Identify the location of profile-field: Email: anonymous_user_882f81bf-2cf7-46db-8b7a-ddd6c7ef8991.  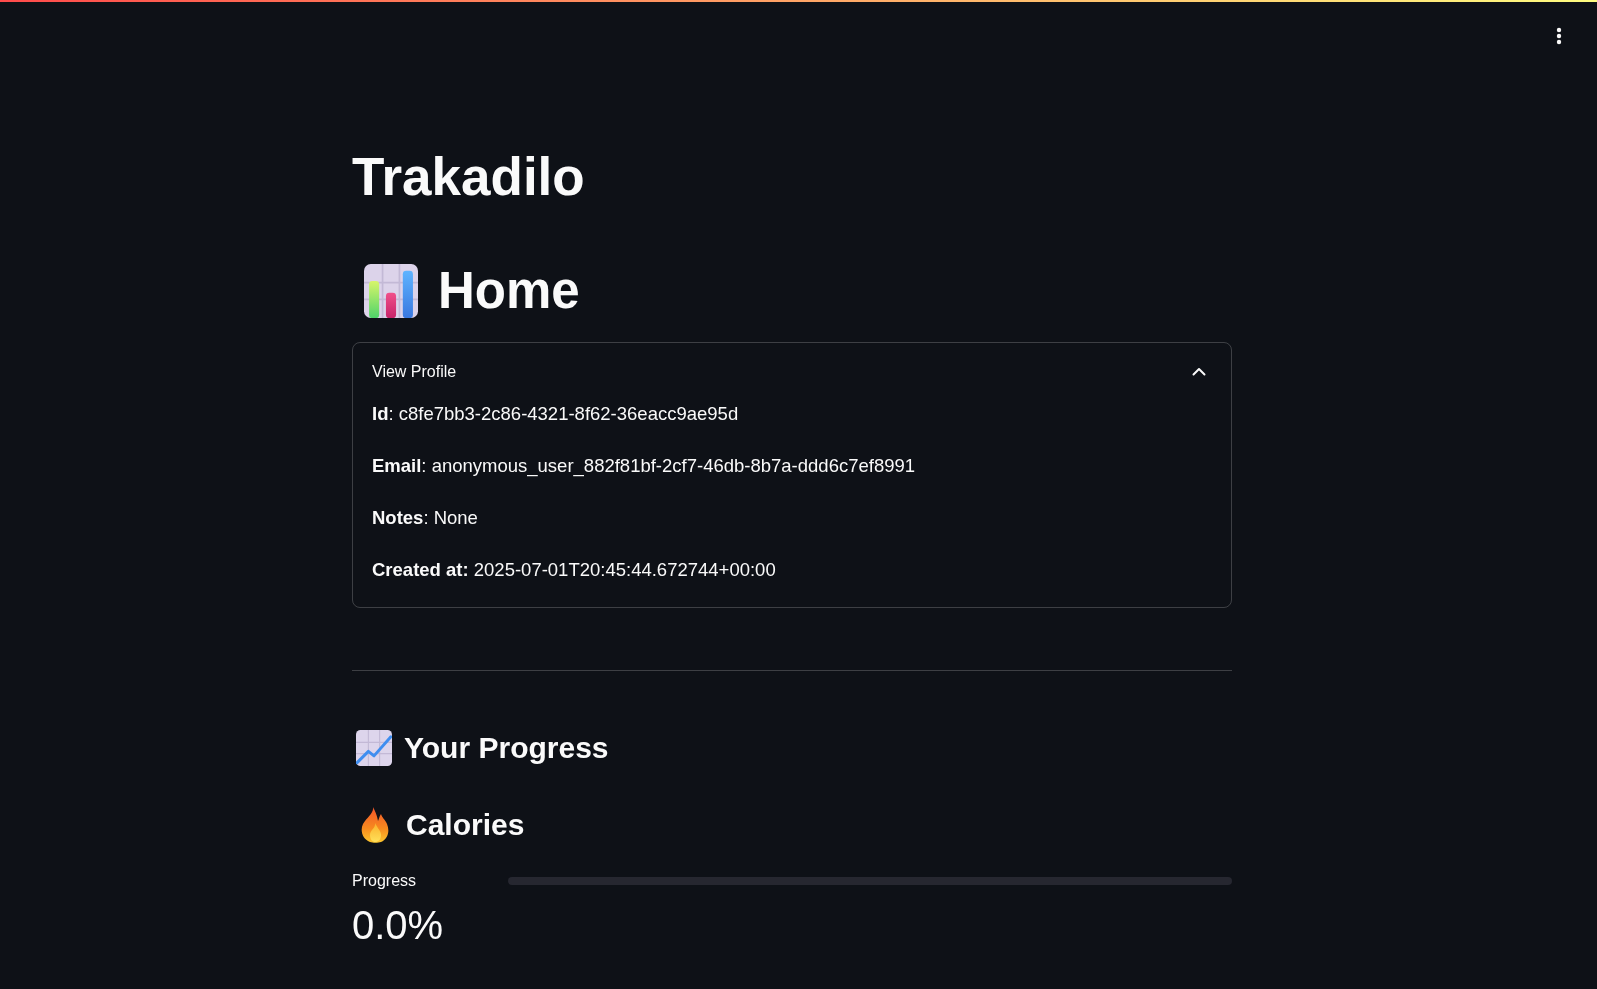
(644, 466).